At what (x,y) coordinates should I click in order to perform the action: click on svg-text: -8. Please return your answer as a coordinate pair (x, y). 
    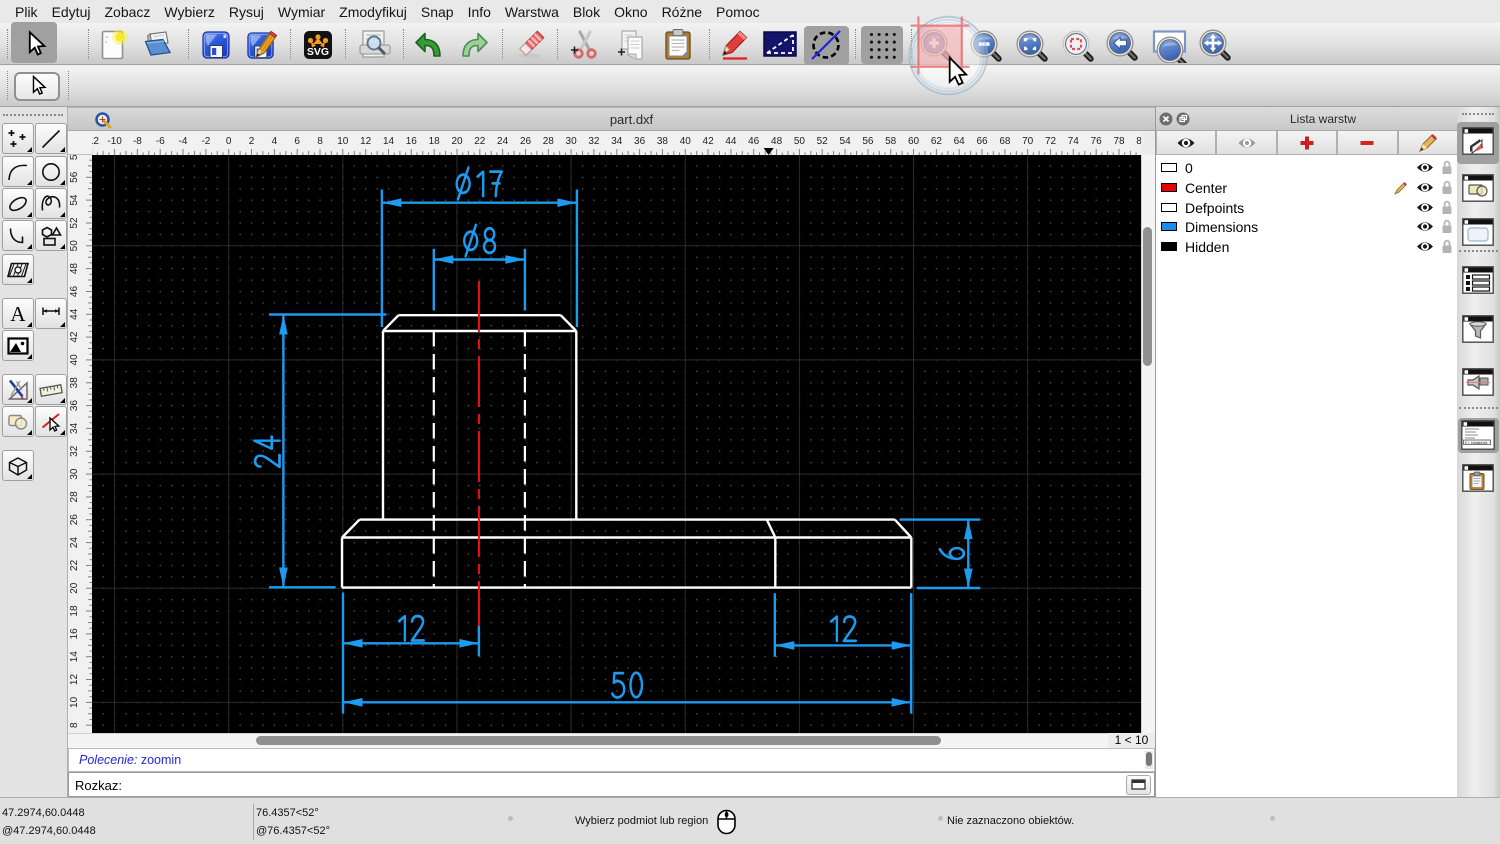
    Looking at the image, I should click on (137, 141).